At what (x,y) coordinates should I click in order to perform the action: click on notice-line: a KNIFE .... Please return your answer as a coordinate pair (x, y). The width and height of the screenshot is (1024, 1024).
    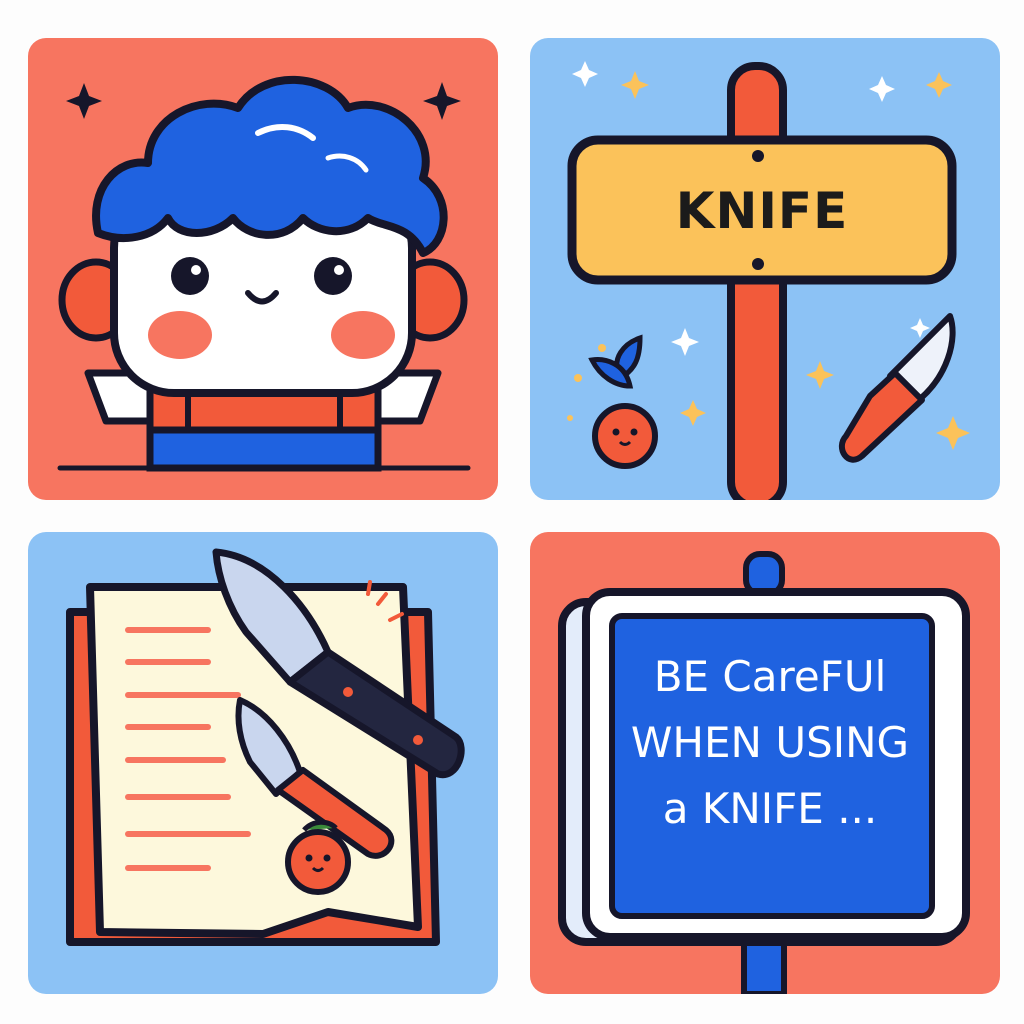
    Looking at the image, I should click on (770, 808).